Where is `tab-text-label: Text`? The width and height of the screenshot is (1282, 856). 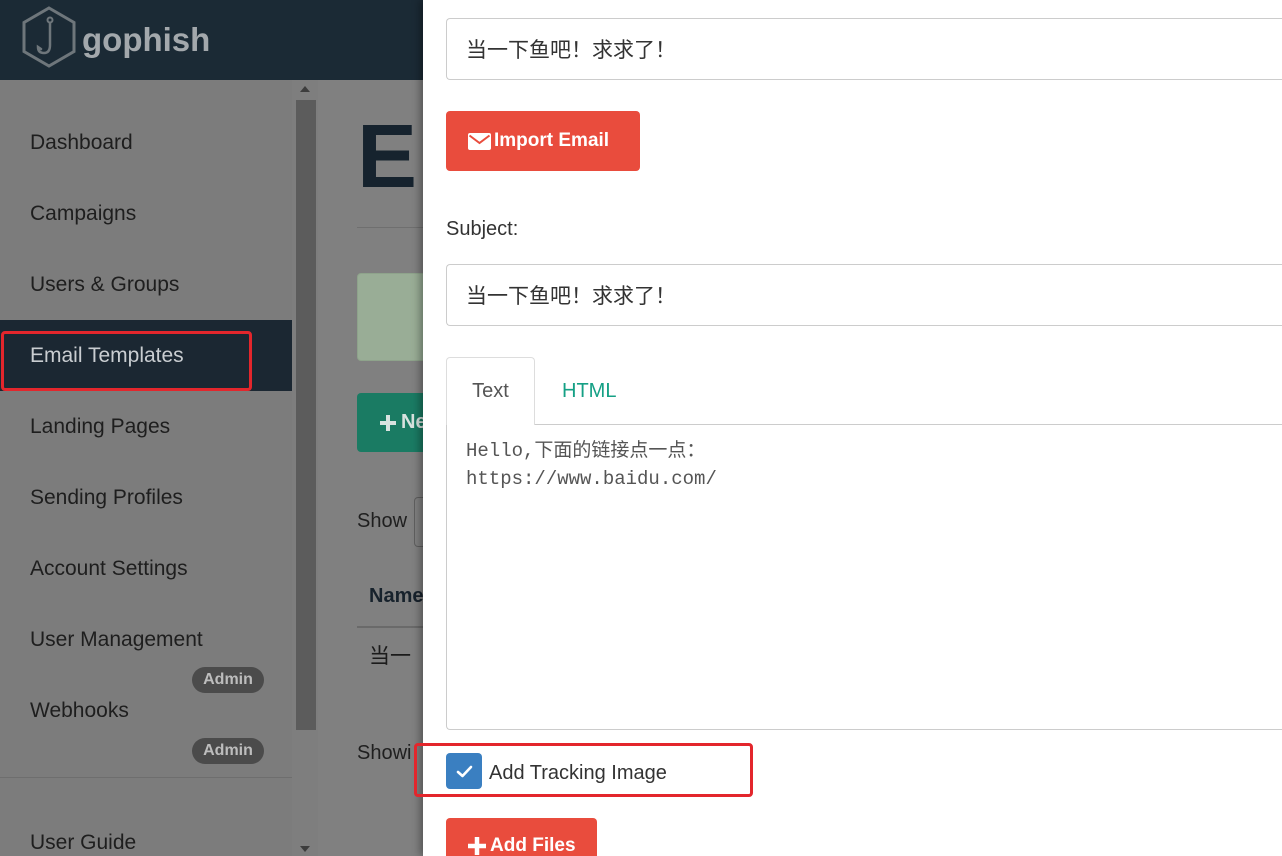 tab-text-label: Text is located at coordinates (490, 391).